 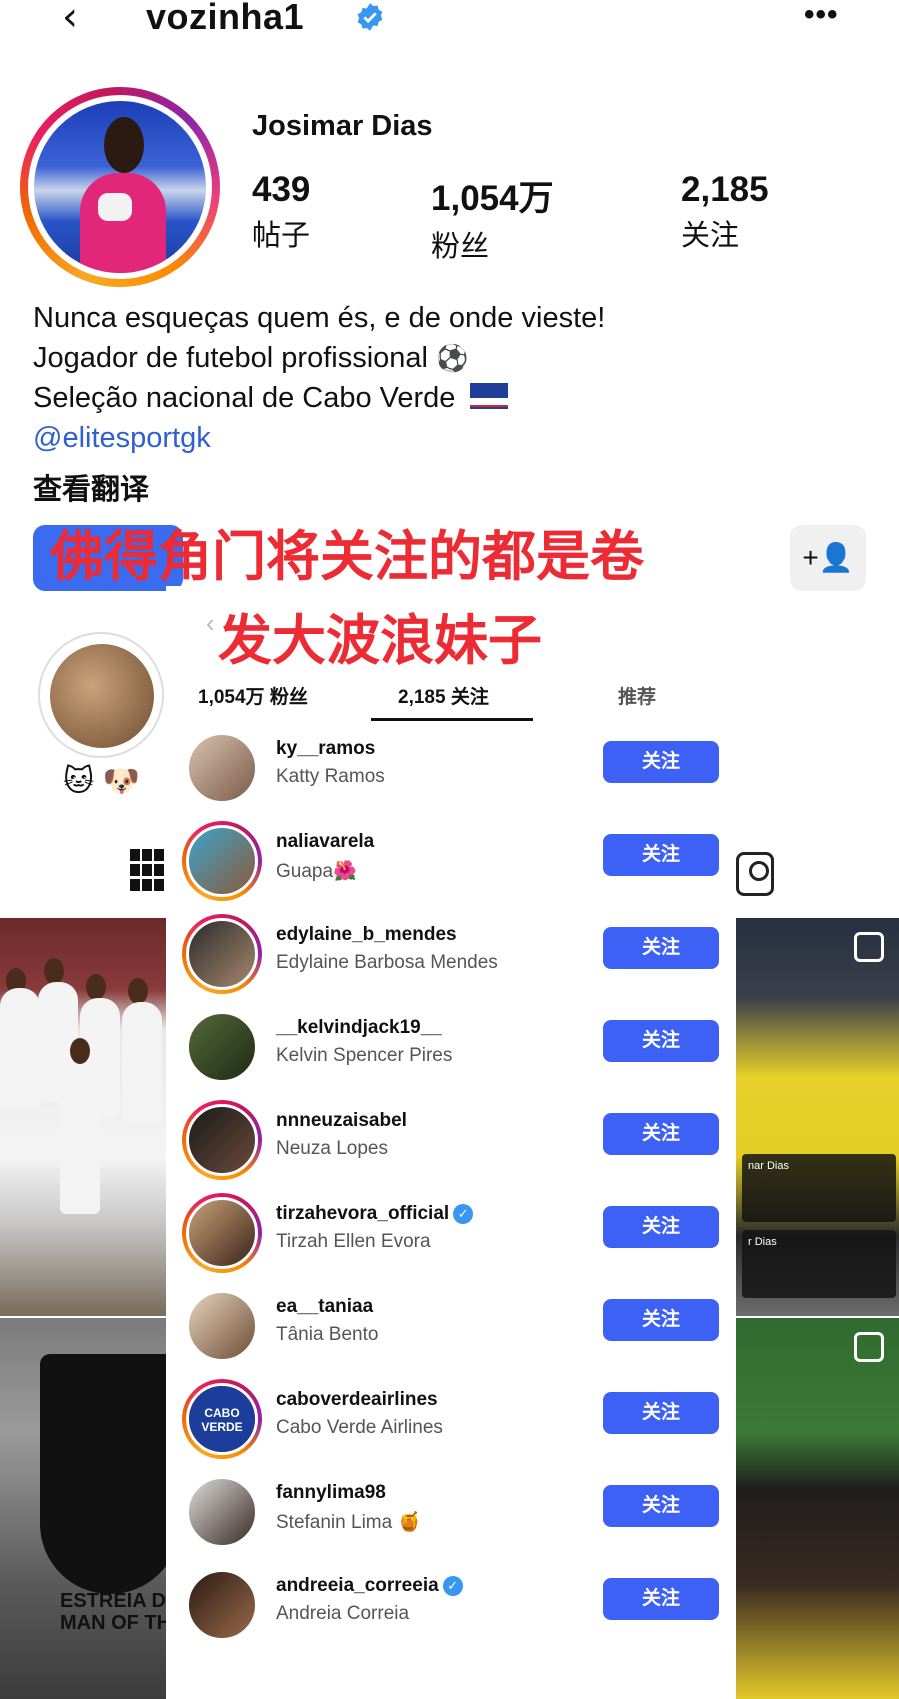 I want to click on following-handle-text: tirzahevora_official, so click(x=363, y=1213).